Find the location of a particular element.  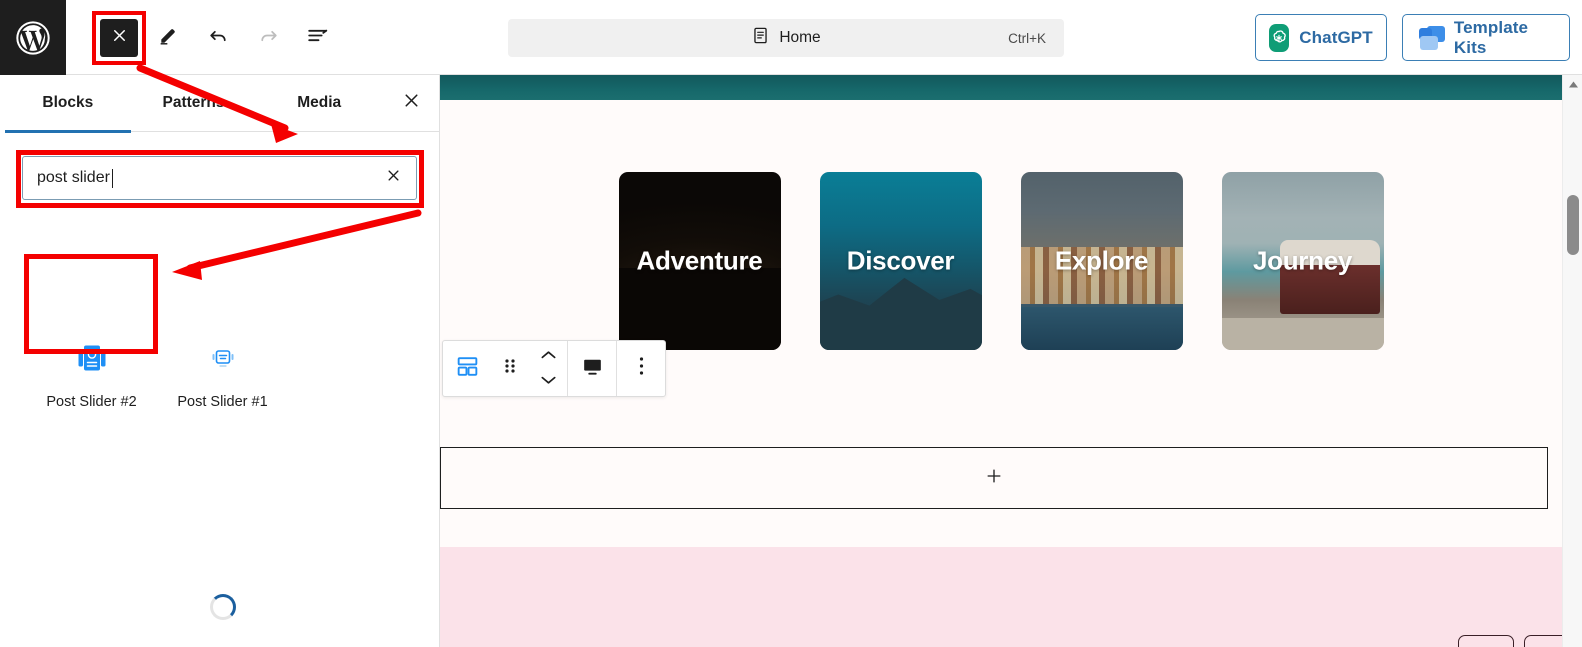

tab-media-label: Media is located at coordinates (319, 102).